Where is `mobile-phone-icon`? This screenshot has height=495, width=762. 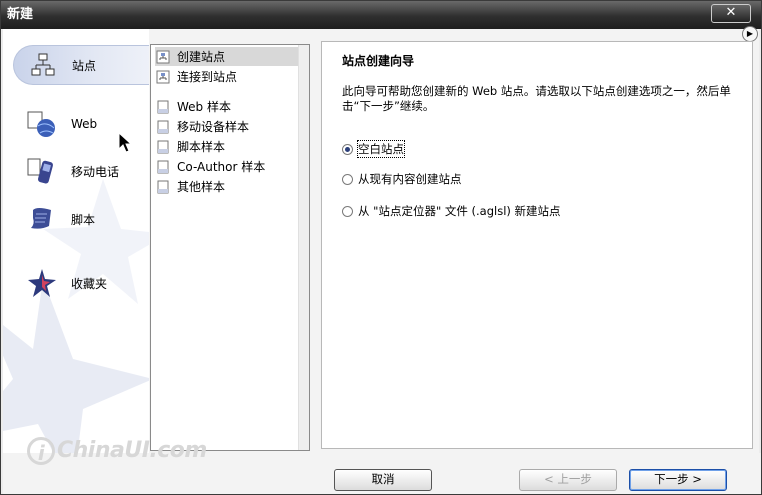
mobile-phone-icon is located at coordinates (42, 171).